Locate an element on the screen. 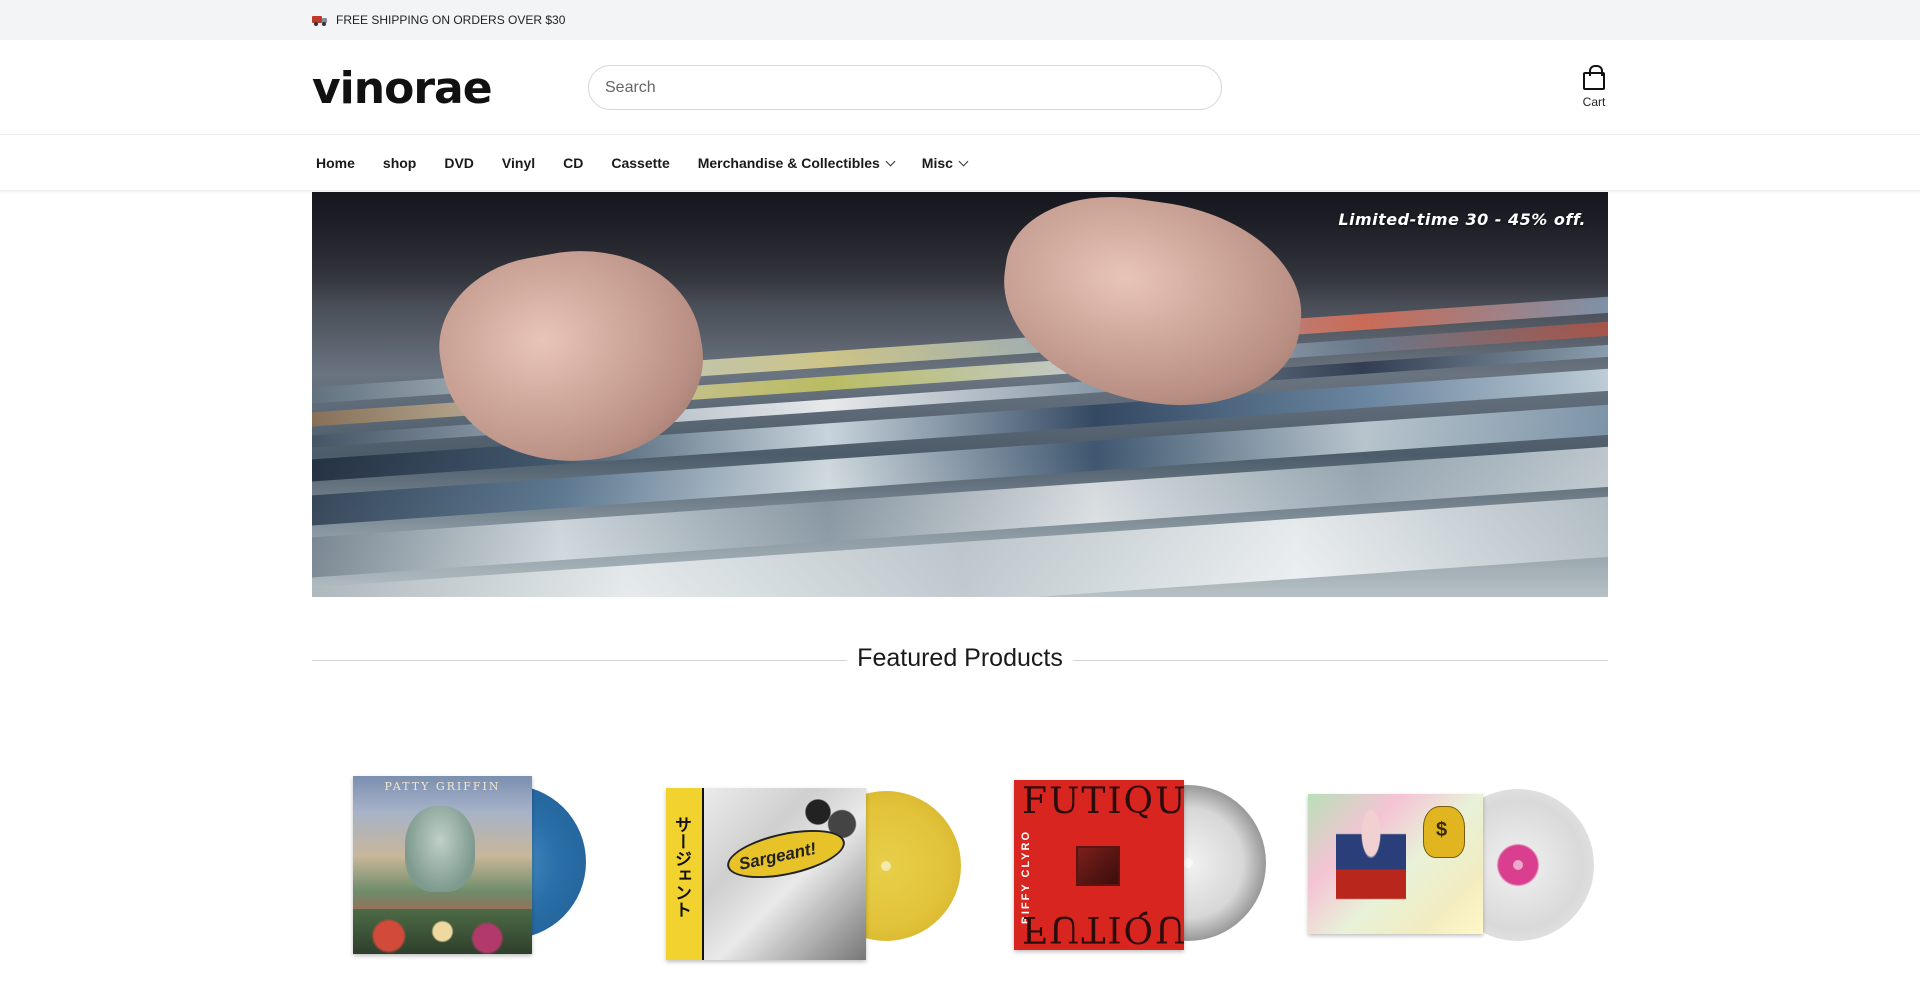 The image size is (1920, 993). cover-title: Sargeant! is located at coordinates (777, 856).